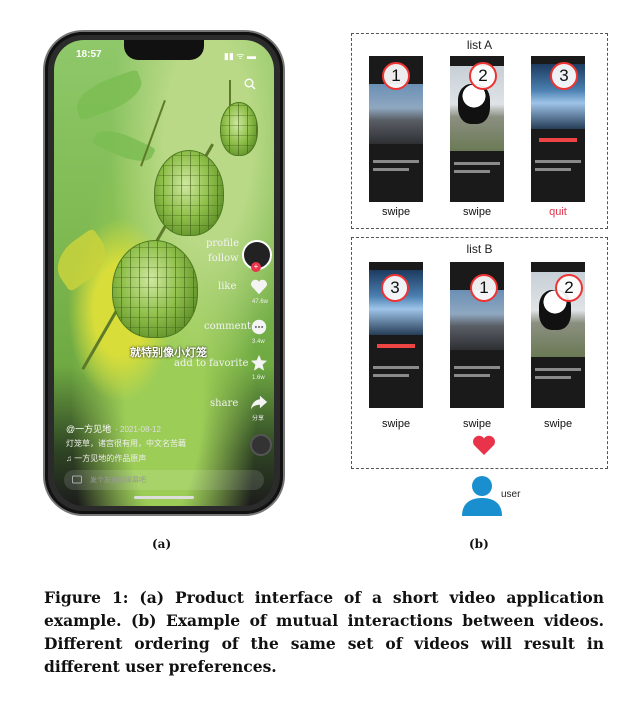 The width and height of the screenshot is (640, 711). I want to click on music-line: ♫ 一方见地的作品原声, so click(106, 458).